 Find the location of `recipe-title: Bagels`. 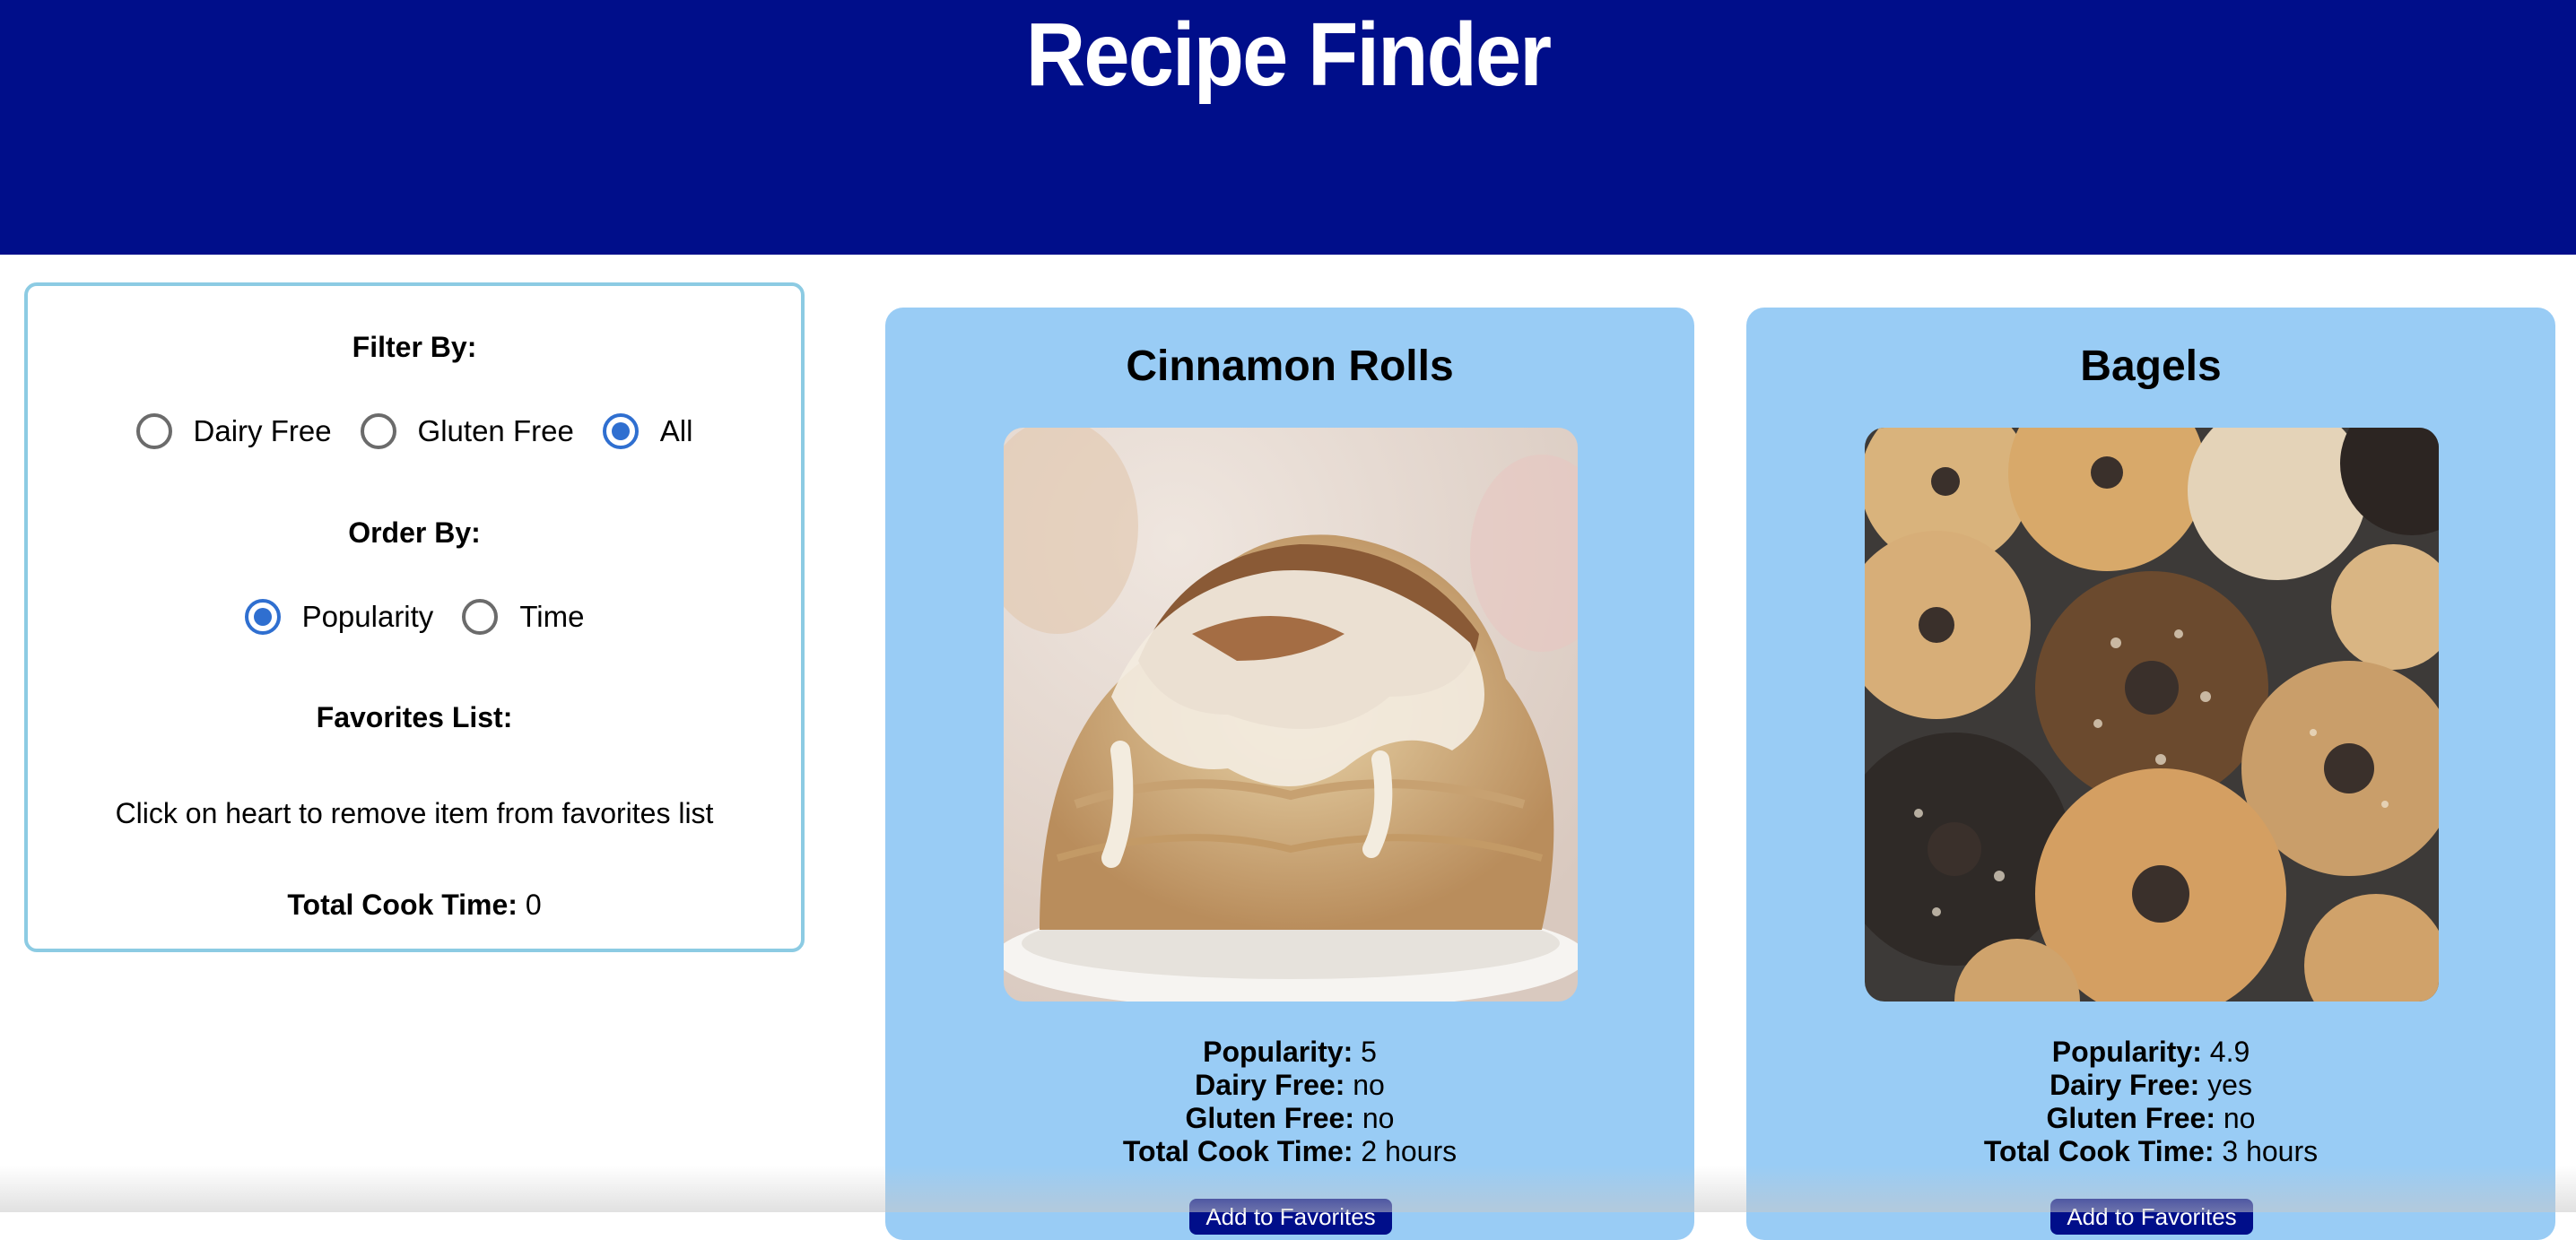

recipe-title: Bagels is located at coordinates (2151, 366).